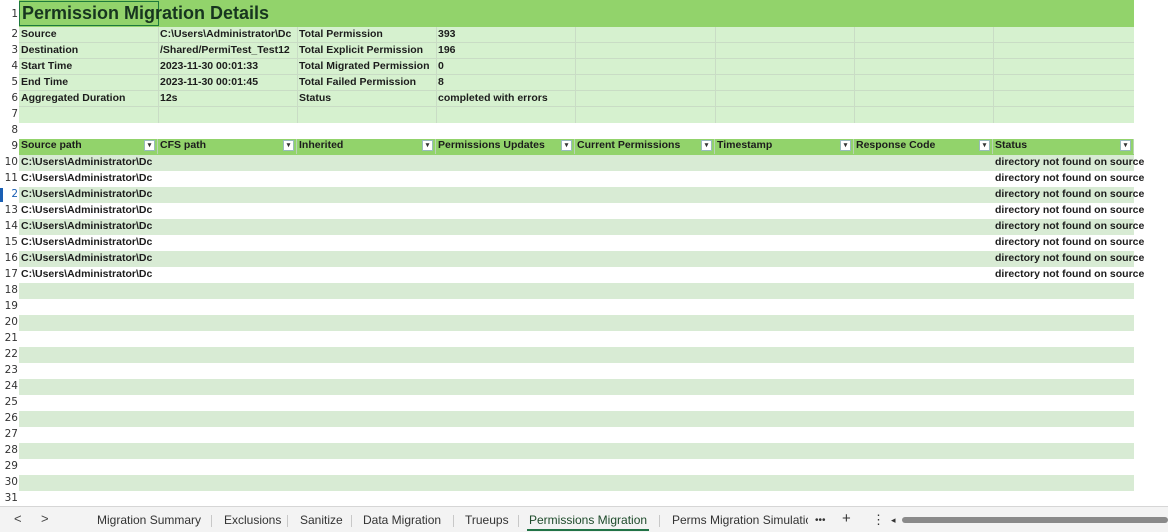 This screenshot has width=1168, height=532. What do you see at coordinates (878, 520) in the screenshot?
I see `sheet-options-icon: ⋮` at bounding box center [878, 520].